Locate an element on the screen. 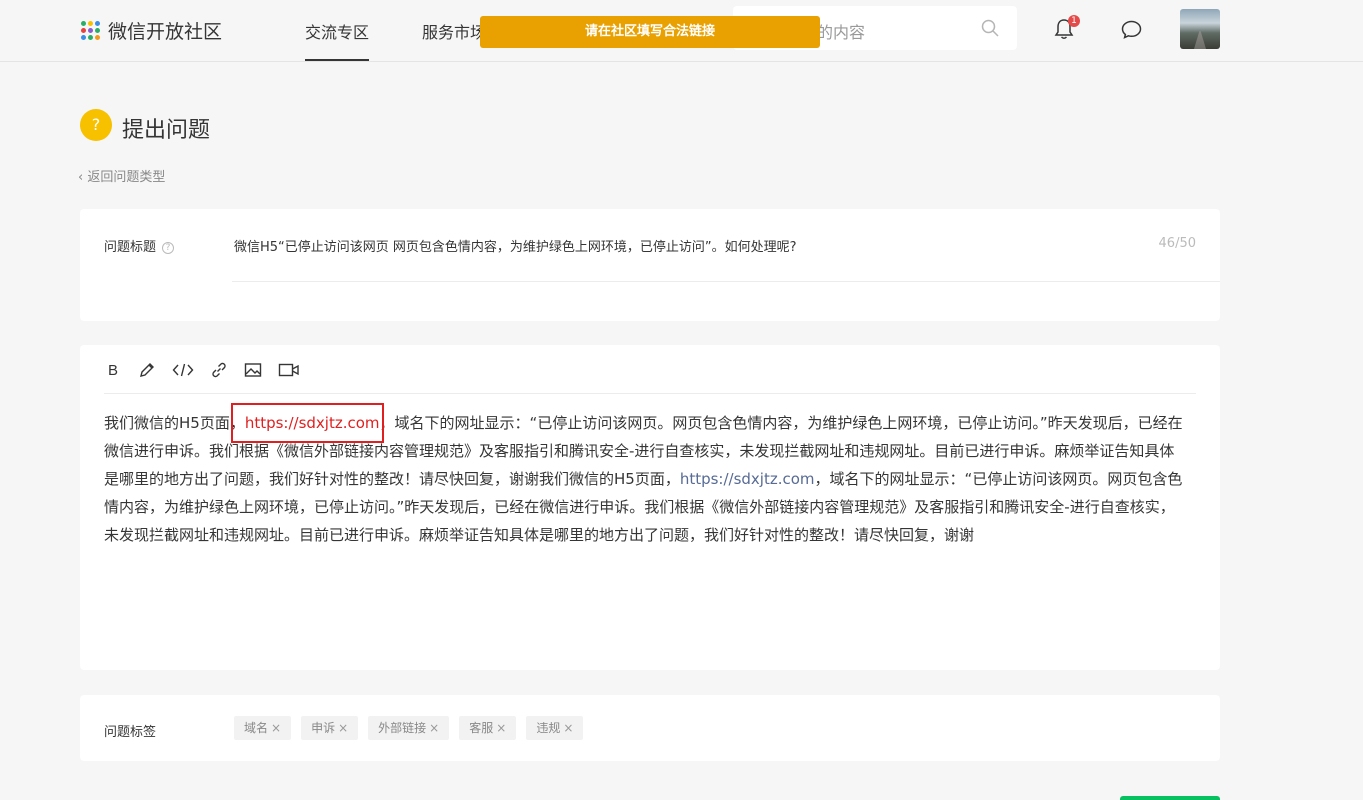  nav-exchange-zone: 交流专区 is located at coordinates (337, 40).